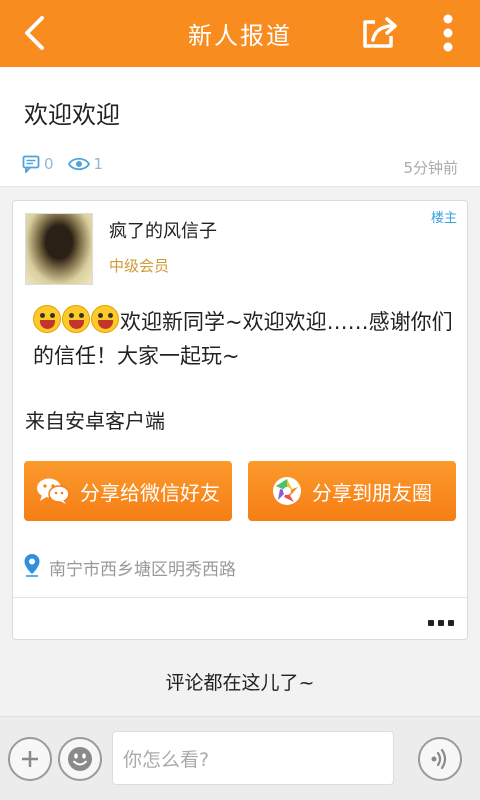  Describe the element at coordinates (95, 421) in the screenshot. I see `post-source: 来自安卓客户端` at that location.